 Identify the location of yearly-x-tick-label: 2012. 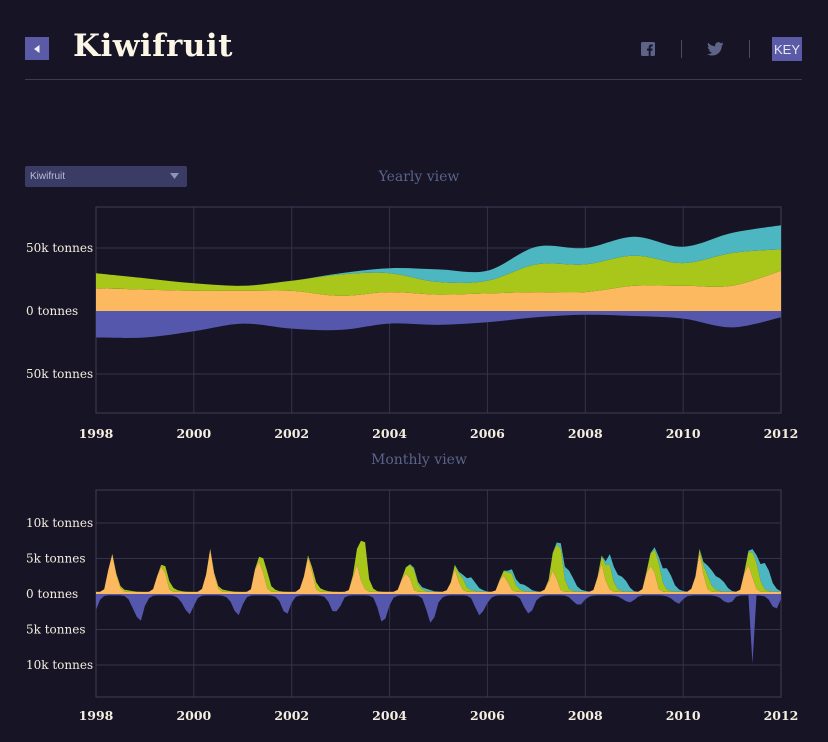
(781, 433).